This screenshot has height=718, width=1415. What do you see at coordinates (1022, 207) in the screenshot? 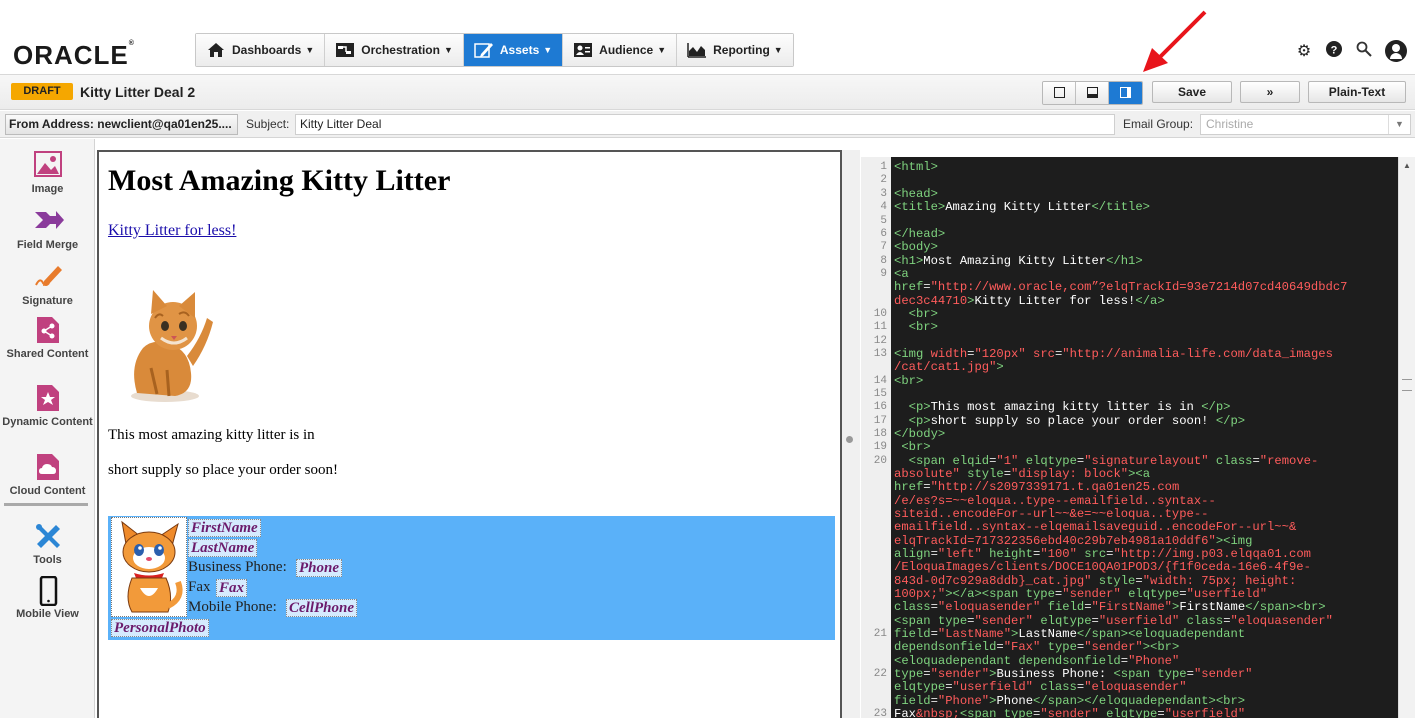
I see `code-line: <title>Amazing Kitty Litter</title>` at bounding box center [1022, 207].